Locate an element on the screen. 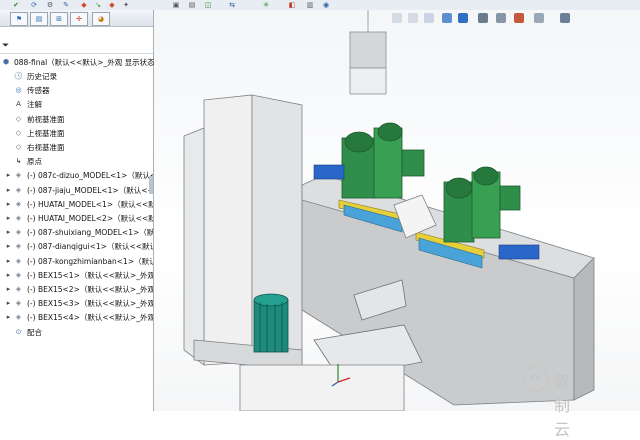 Image resolution: width=640 pixels, height=440 pixels. mate-icon: ⊙ is located at coordinates (18, 331).